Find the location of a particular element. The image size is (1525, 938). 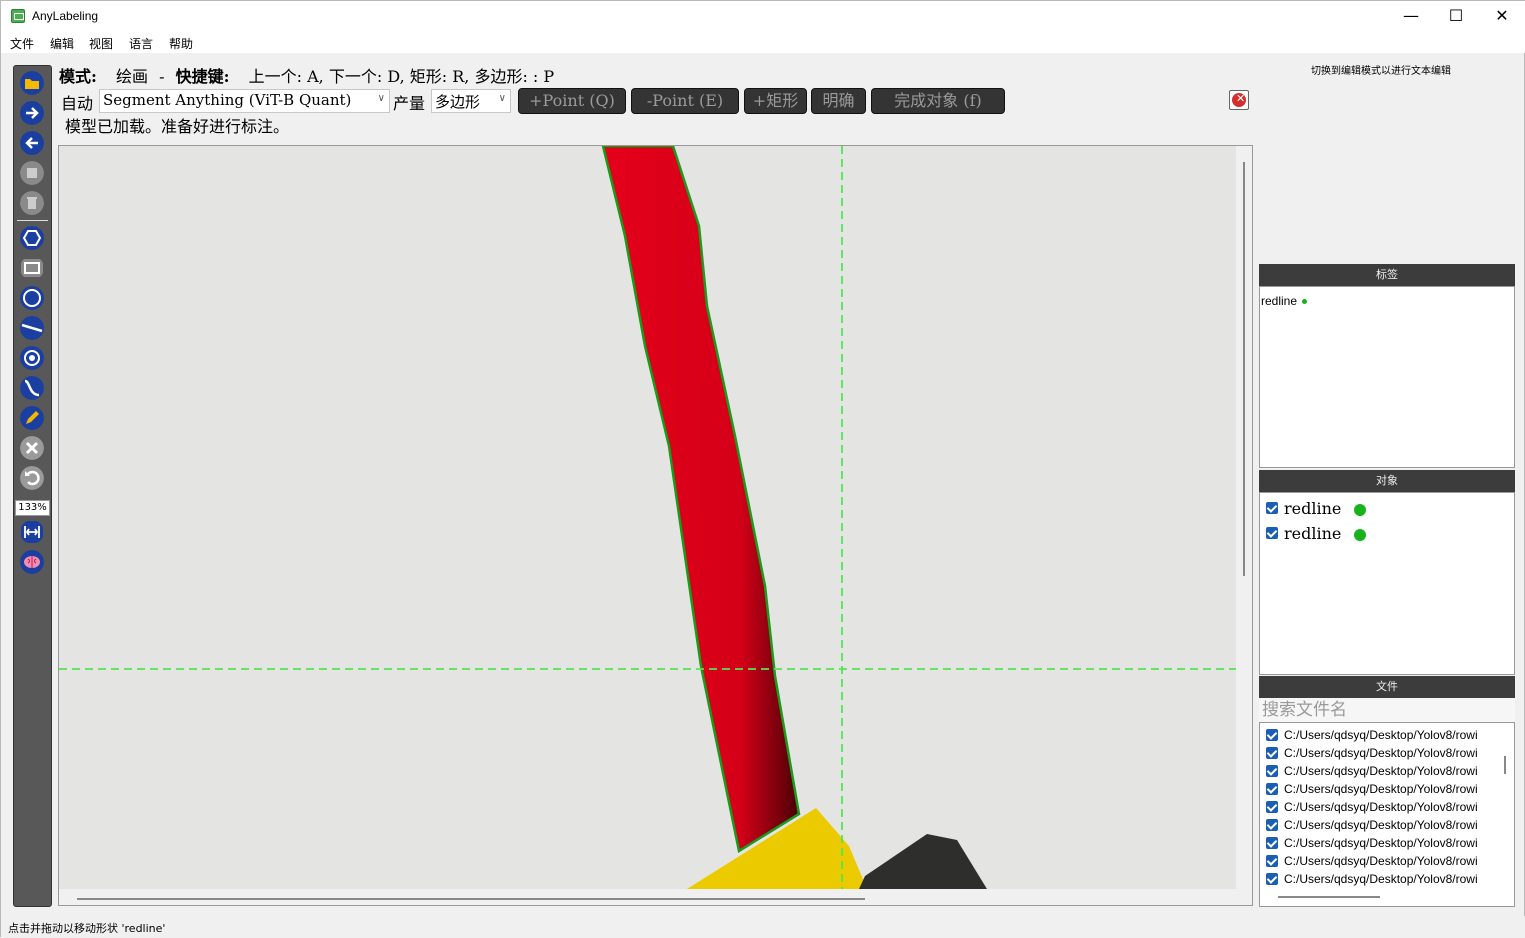

shortcut-label: 快捷键: is located at coordinates (202, 76).